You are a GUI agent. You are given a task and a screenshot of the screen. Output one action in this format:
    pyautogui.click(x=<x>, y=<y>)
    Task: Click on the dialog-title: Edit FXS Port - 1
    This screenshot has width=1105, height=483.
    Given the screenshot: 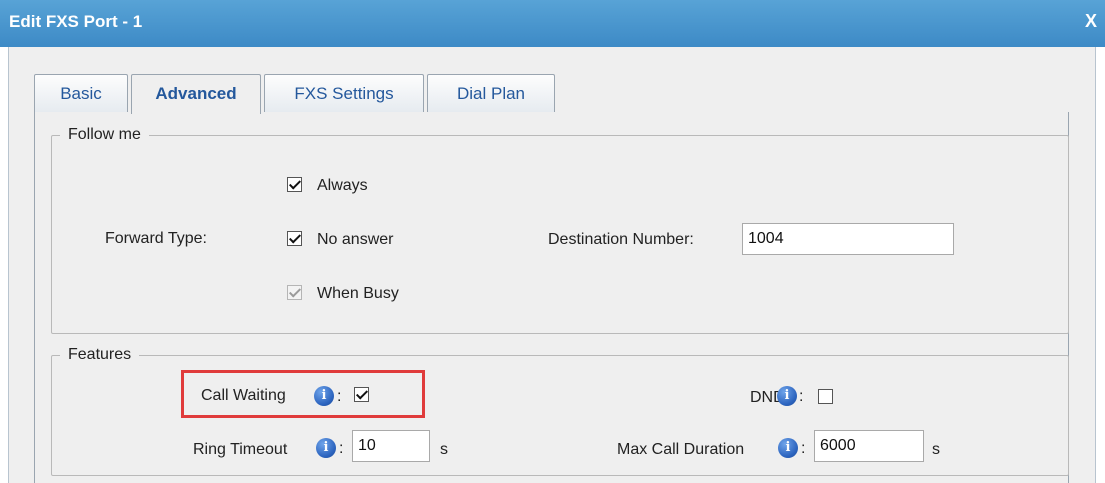 What is the action you would take?
    pyautogui.click(x=76, y=21)
    